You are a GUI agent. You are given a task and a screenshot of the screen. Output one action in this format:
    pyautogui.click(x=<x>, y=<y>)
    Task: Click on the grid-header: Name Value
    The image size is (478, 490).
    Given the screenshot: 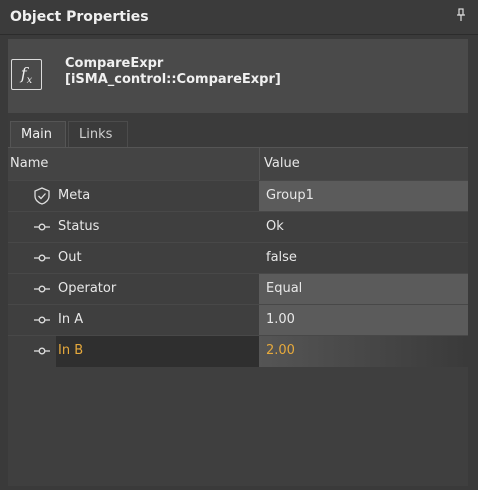 What is the action you would take?
    pyautogui.click(x=238, y=164)
    